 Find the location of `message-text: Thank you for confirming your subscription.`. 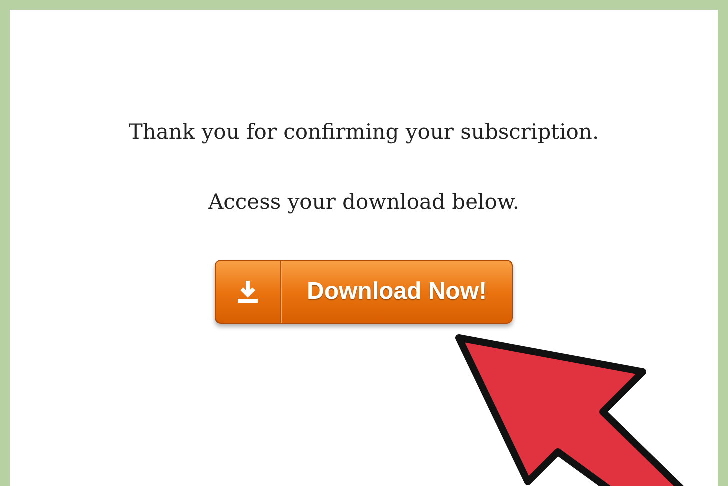

message-text: Thank you for confirming your subscription. is located at coordinates (364, 132).